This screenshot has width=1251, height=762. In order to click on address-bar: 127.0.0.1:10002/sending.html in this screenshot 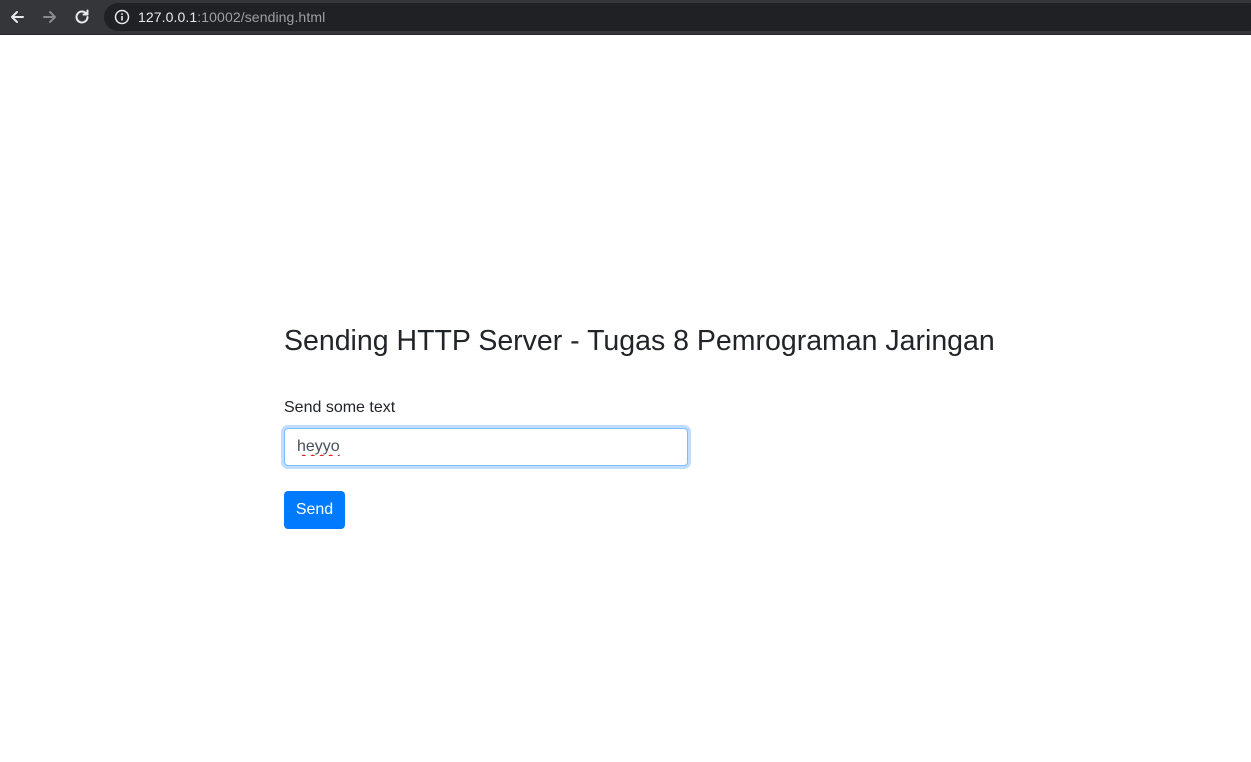, I will do `click(677, 17)`.